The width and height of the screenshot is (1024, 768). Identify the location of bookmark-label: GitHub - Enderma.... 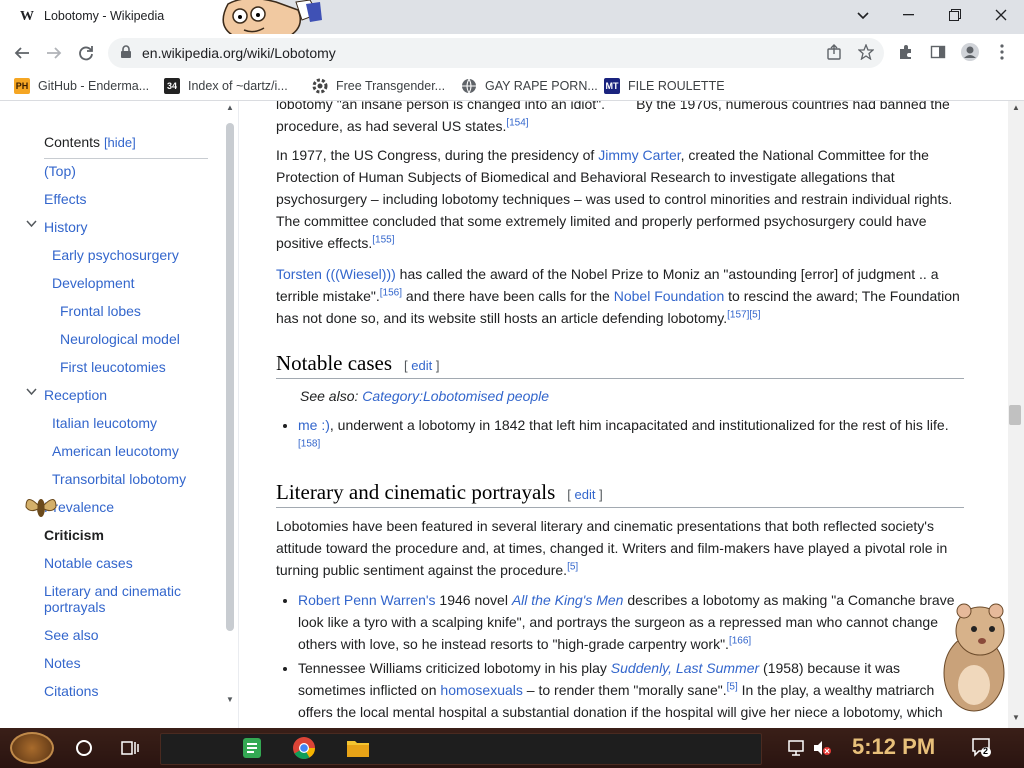
(94, 86).